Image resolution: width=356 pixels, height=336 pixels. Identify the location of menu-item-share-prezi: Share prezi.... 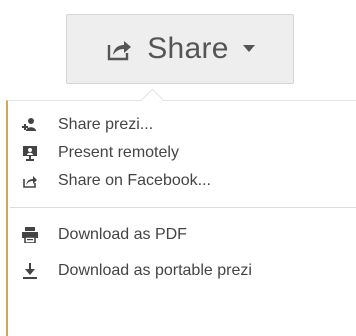
(87, 125).